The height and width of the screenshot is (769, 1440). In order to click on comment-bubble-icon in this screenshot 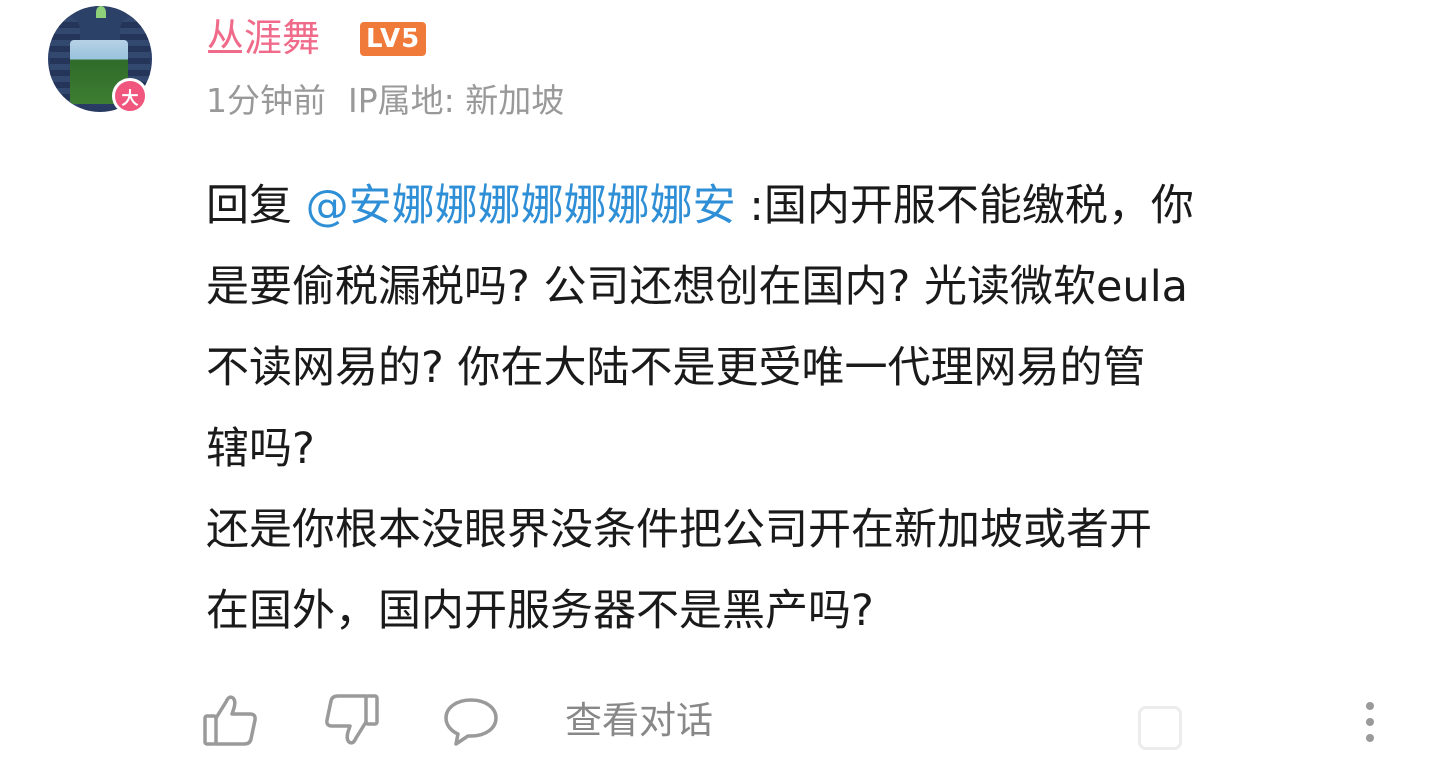, I will do `click(471, 722)`.